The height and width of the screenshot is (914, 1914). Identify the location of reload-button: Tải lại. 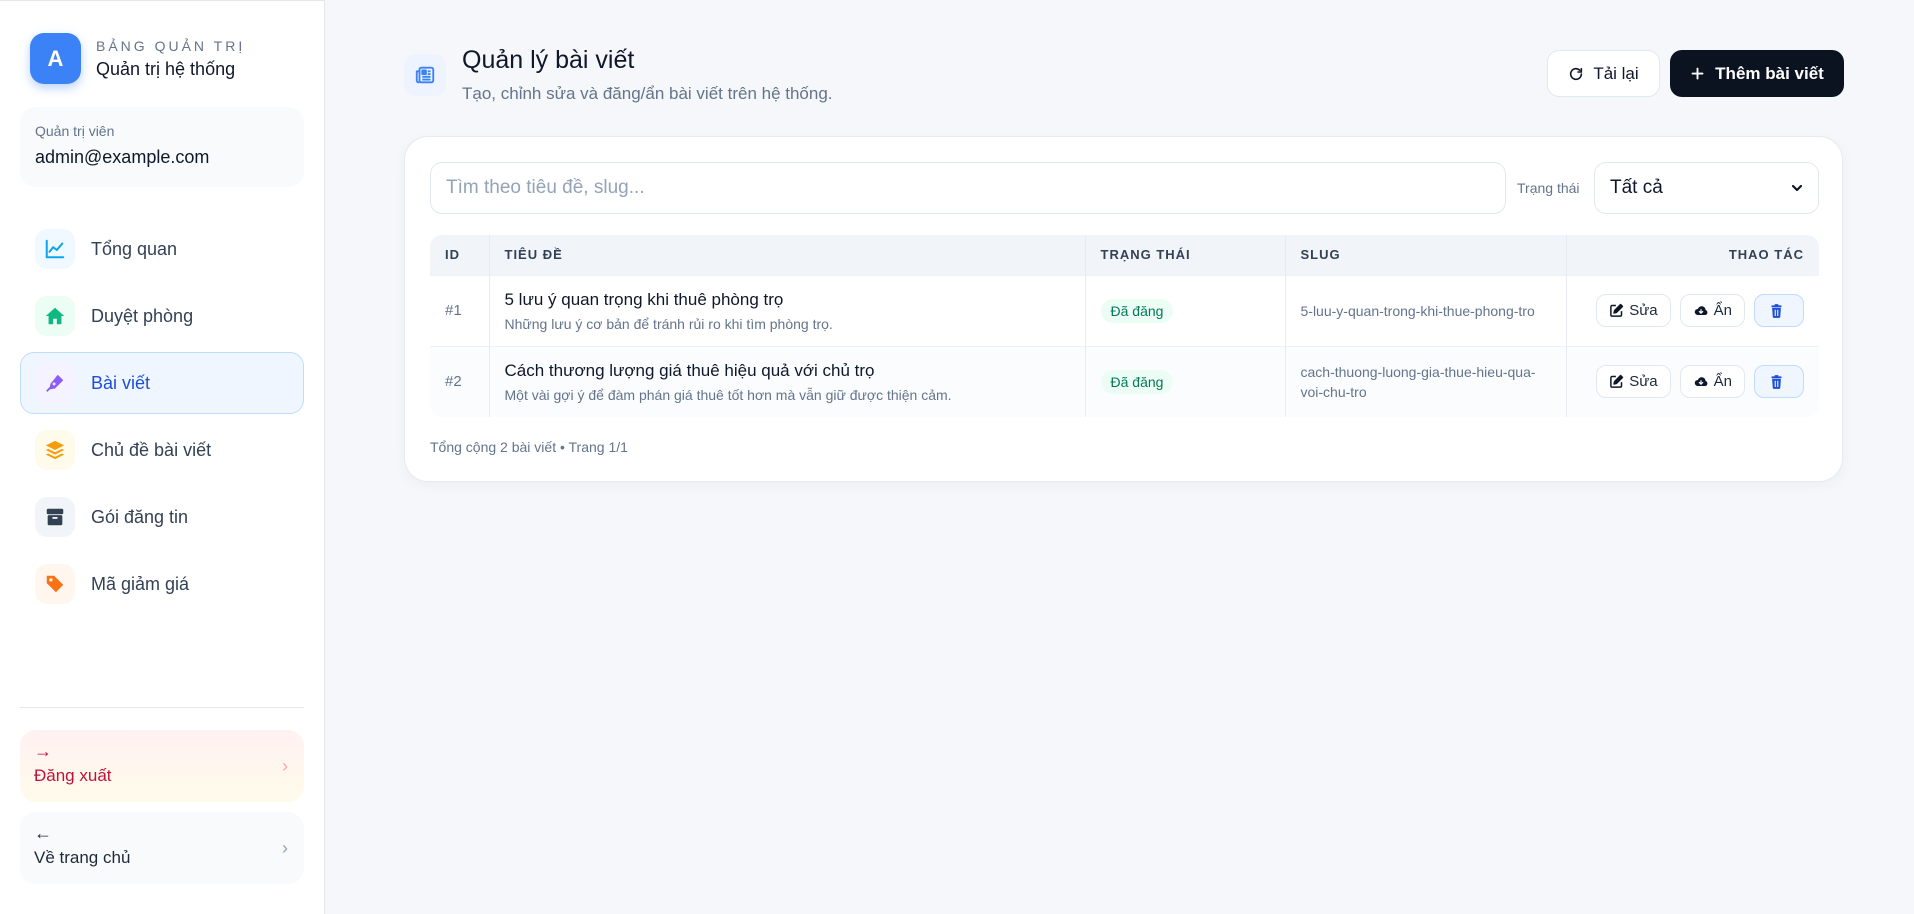
(1603, 73).